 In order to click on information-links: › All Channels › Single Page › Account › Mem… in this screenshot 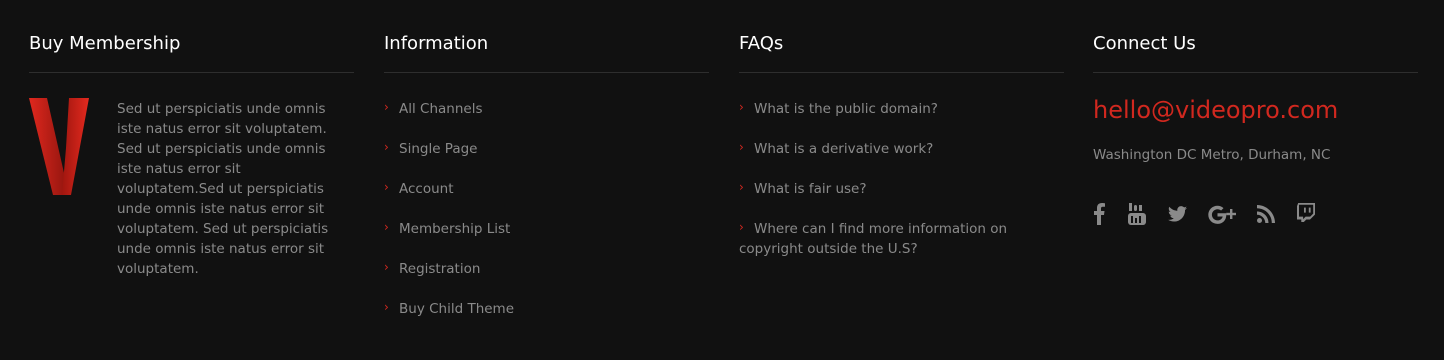, I will do `click(534, 219)`.